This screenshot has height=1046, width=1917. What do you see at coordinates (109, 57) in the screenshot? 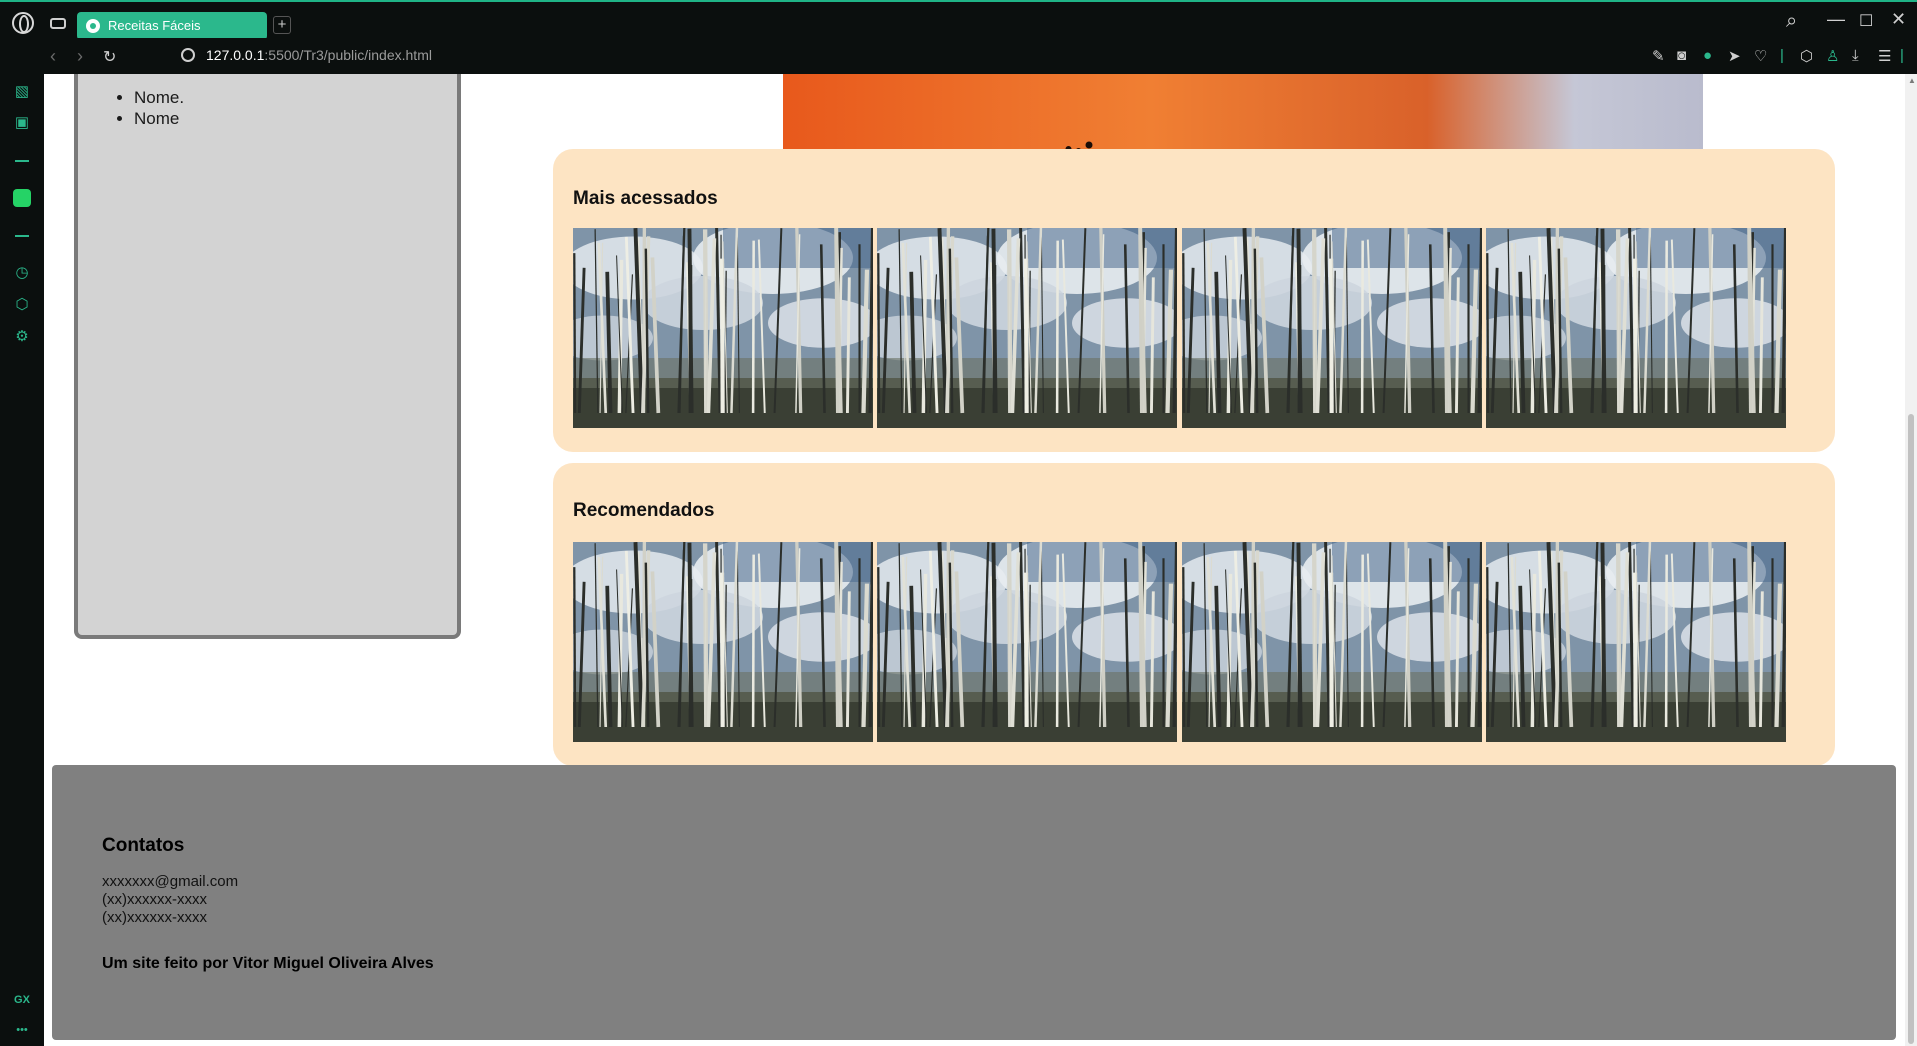
I see `reload-icon: ↻` at bounding box center [109, 57].